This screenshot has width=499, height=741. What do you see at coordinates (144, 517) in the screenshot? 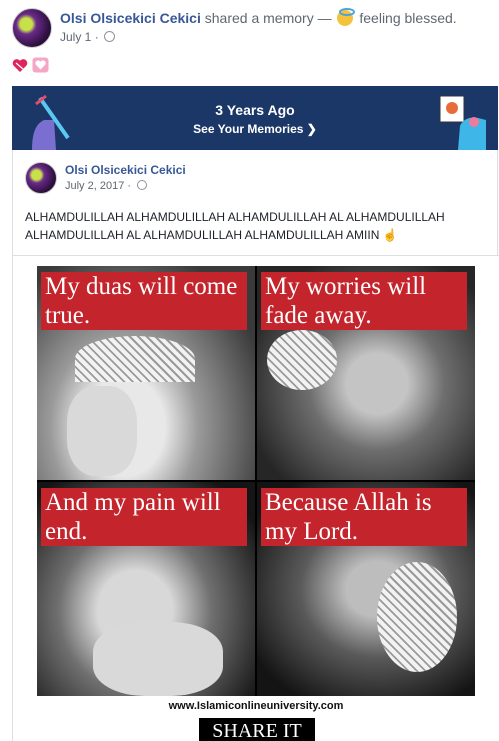
I see `poster-caption: And my pain will end.` at bounding box center [144, 517].